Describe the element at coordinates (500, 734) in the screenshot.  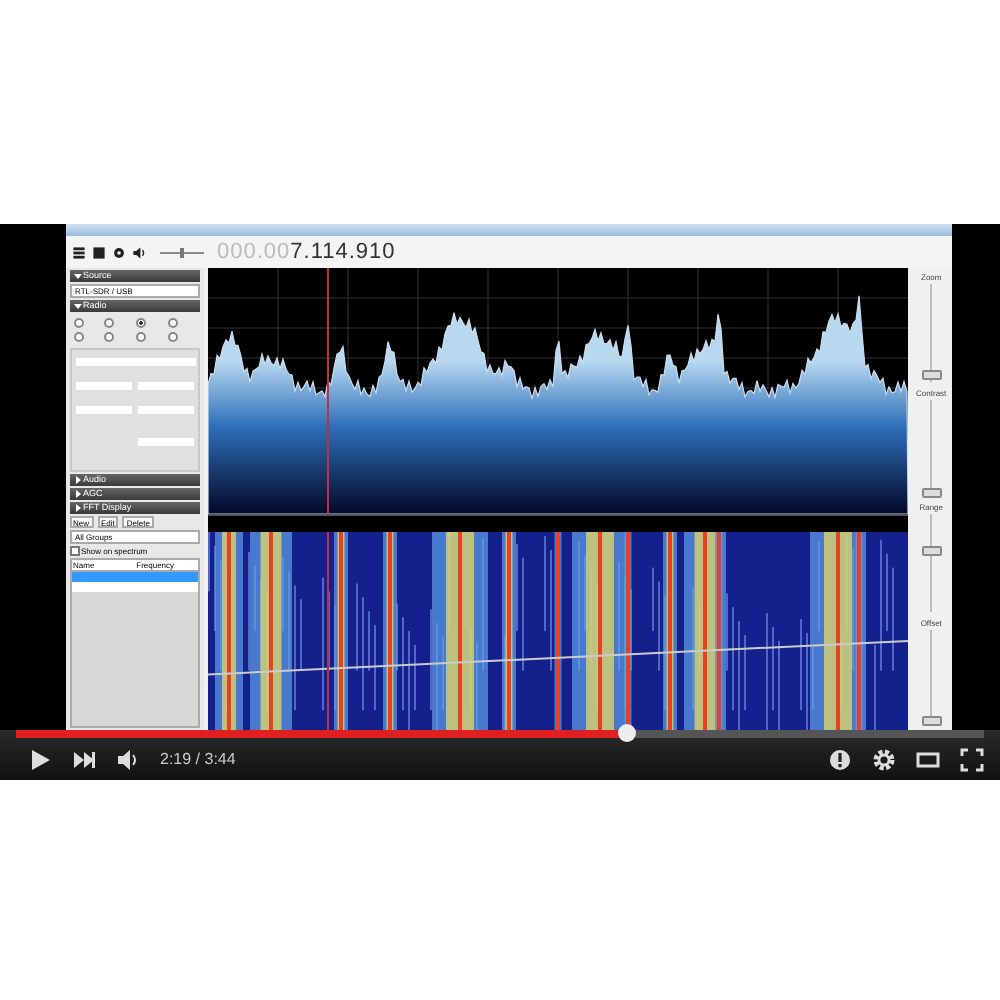
I see `progress-track` at that location.